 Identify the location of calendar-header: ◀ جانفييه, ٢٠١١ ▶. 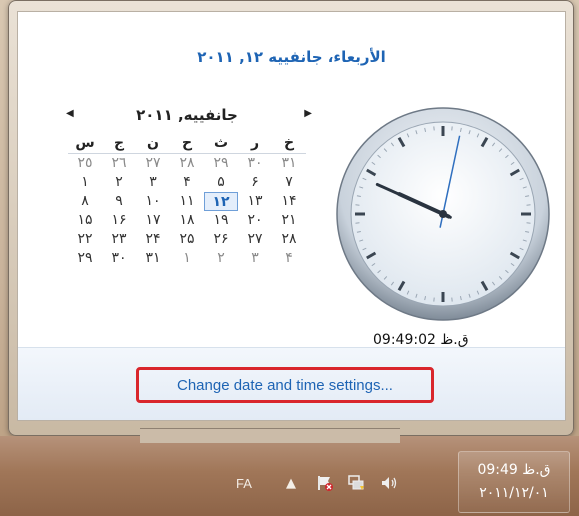
(187, 116).